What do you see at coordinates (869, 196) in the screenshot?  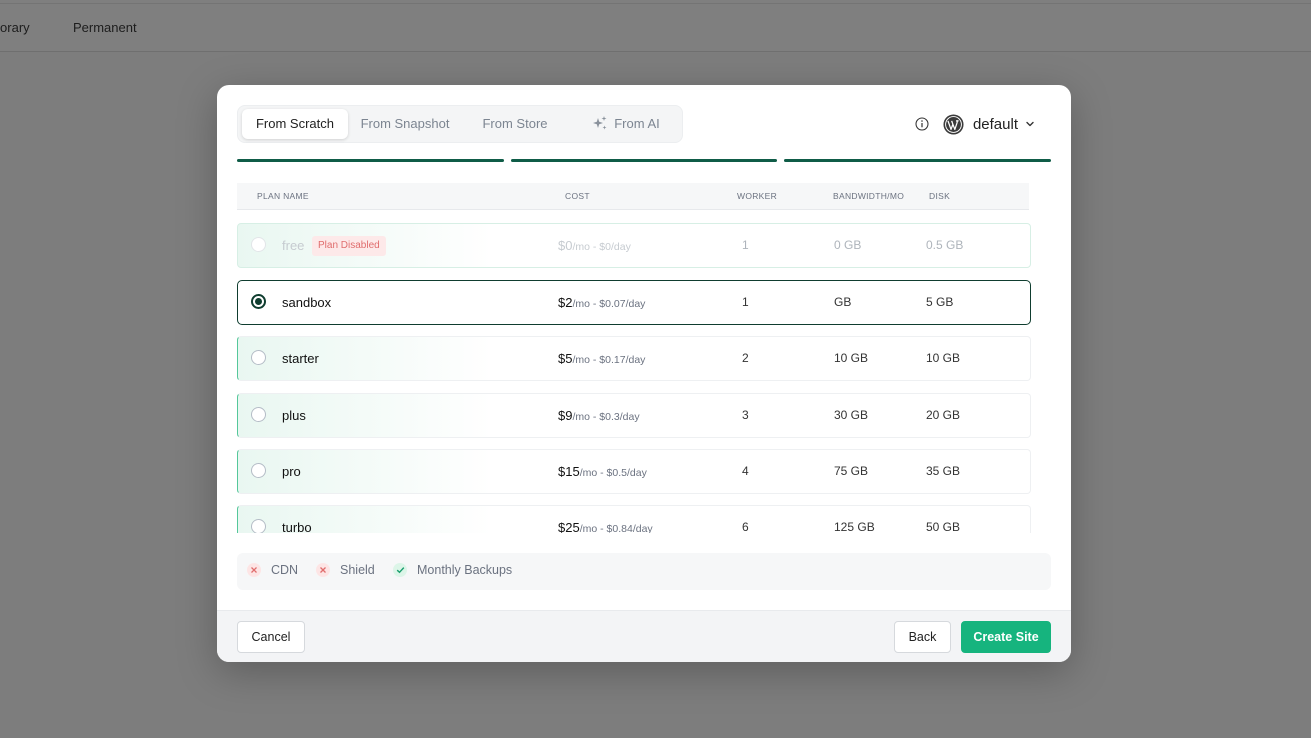 I see `header-bandwidth: BANDWIDTH/MO` at bounding box center [869, 196].